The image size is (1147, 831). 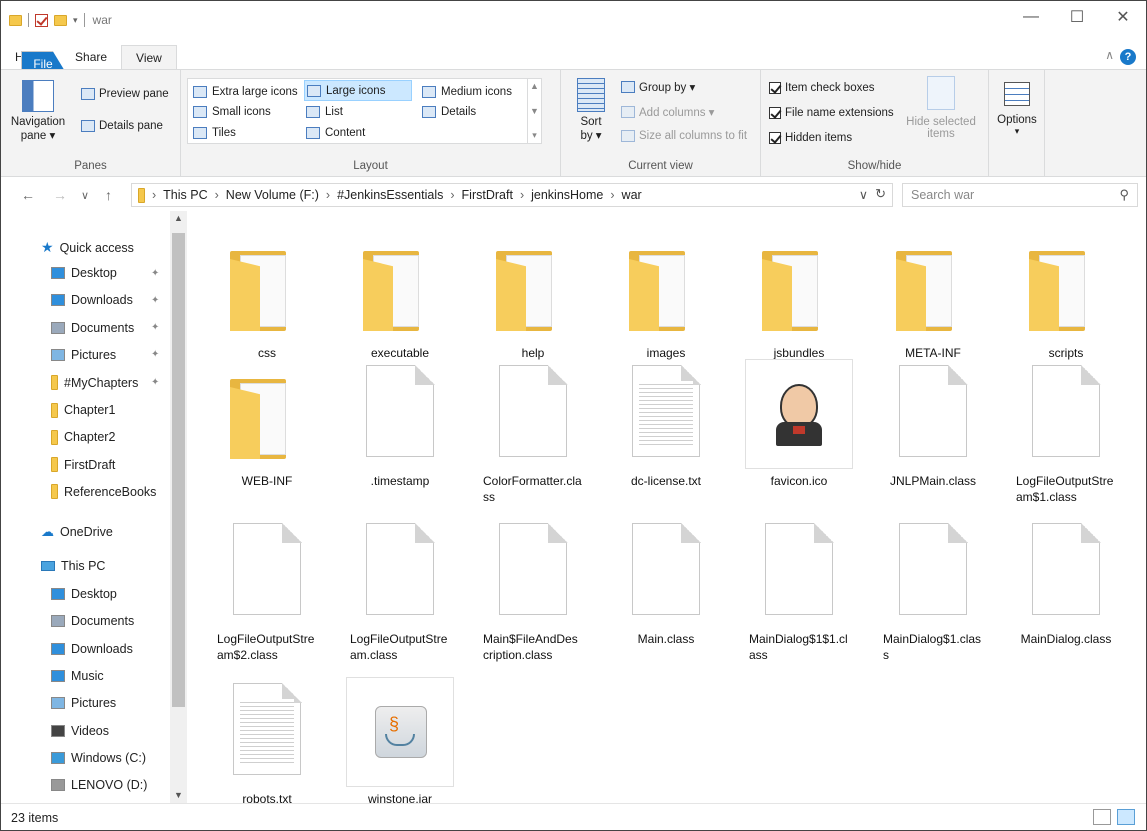 What do you see at coordinates (821, 88) in the screenshot?
I see `item-check-boxes-toggle: Item check boxes` at bounding box center [821, 88].